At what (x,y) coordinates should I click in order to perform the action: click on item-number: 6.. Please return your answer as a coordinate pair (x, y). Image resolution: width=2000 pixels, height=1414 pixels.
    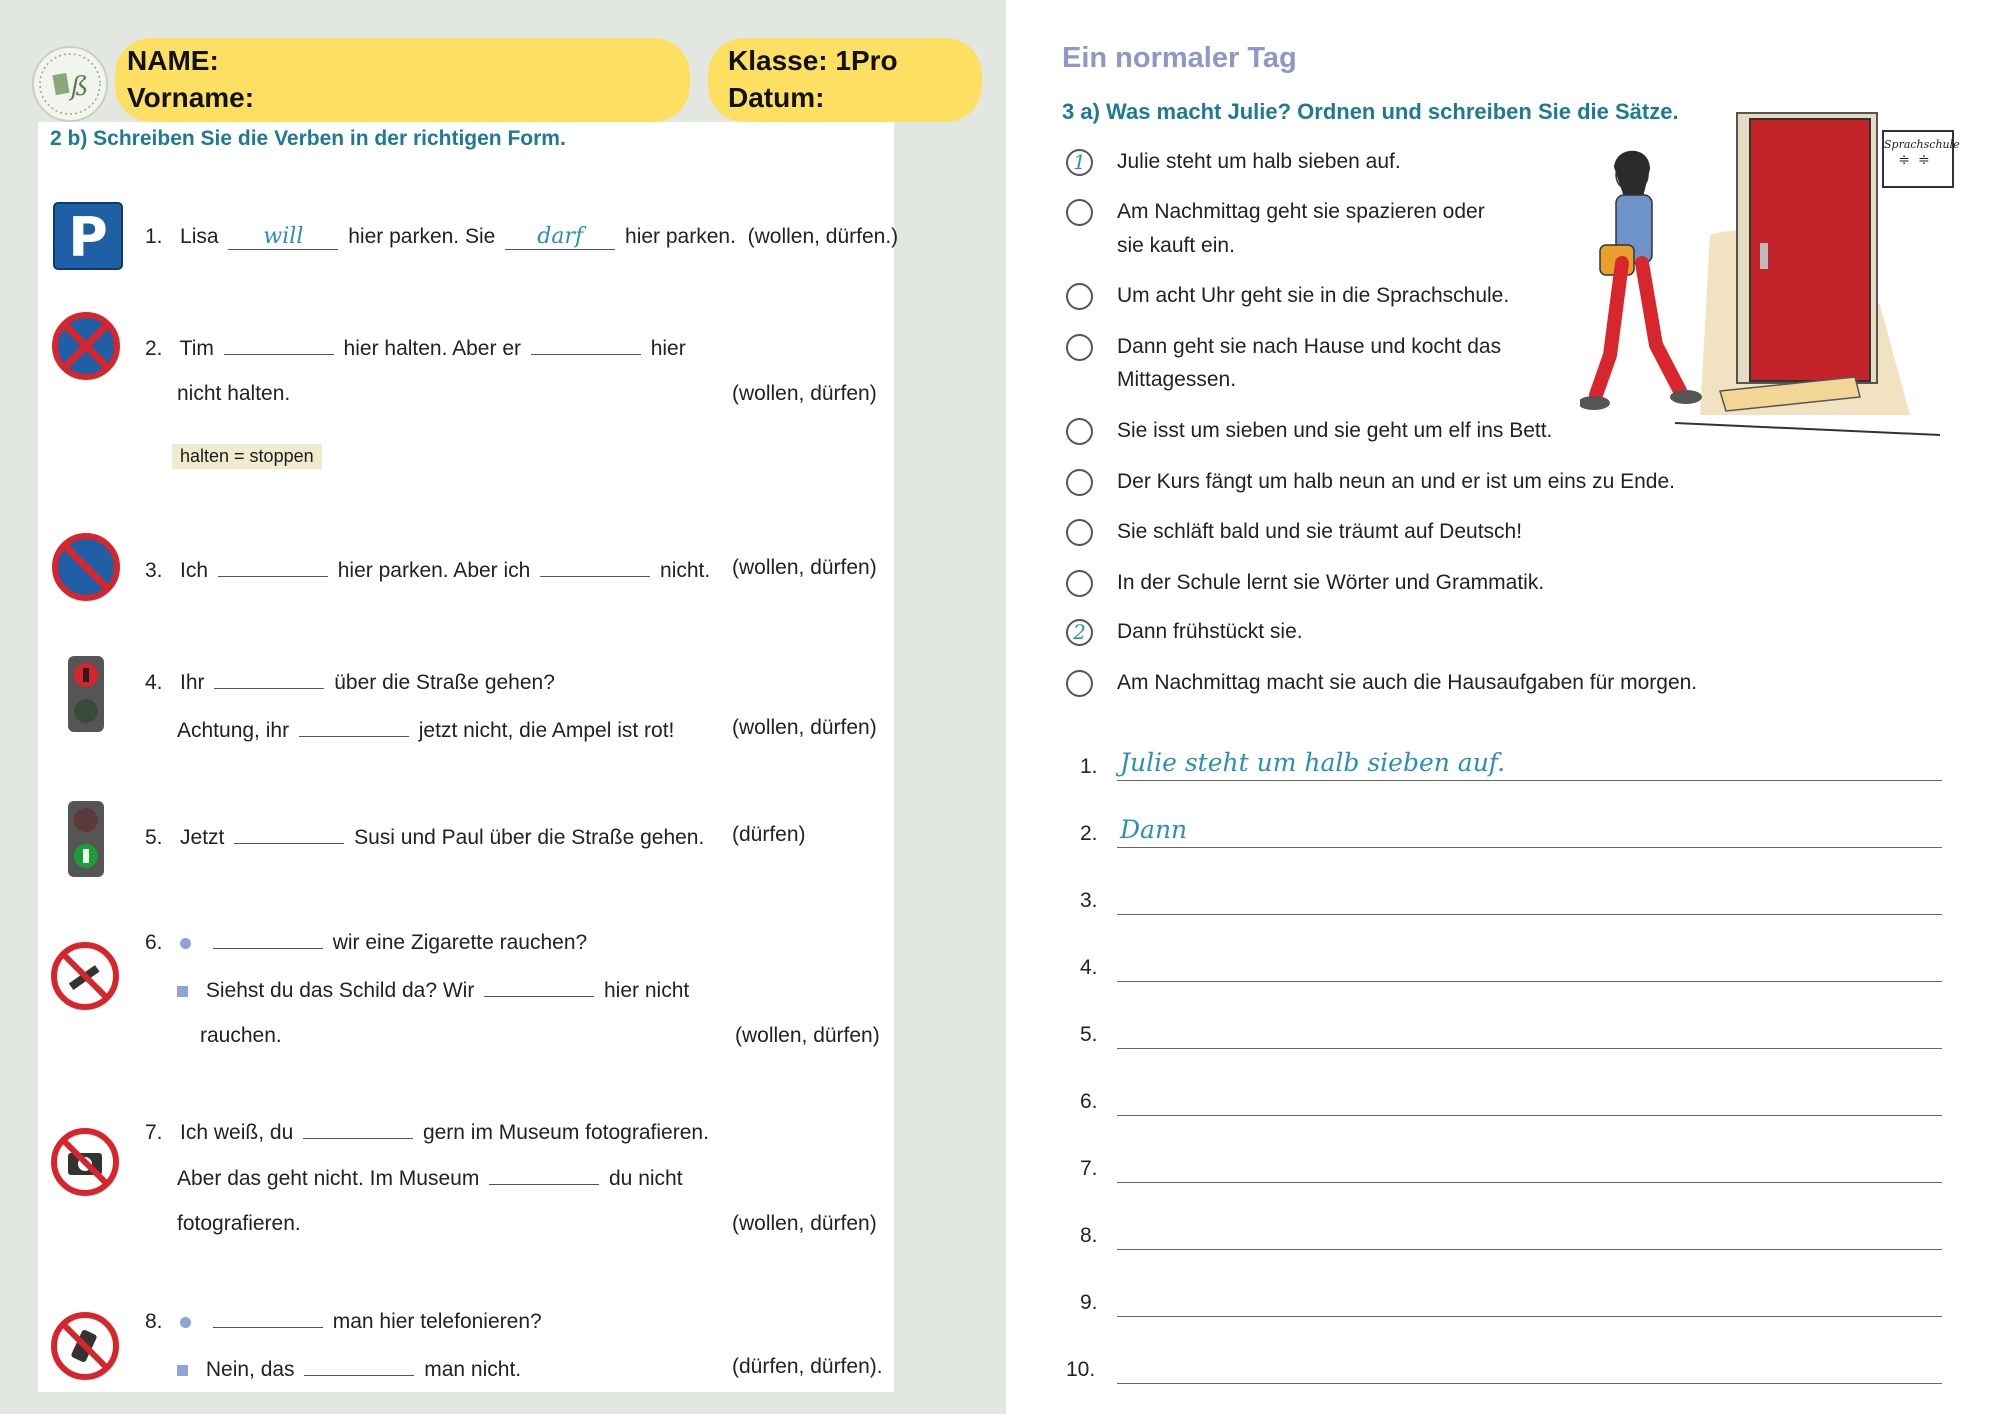
    Looking at the image, I should click on (154, 942).